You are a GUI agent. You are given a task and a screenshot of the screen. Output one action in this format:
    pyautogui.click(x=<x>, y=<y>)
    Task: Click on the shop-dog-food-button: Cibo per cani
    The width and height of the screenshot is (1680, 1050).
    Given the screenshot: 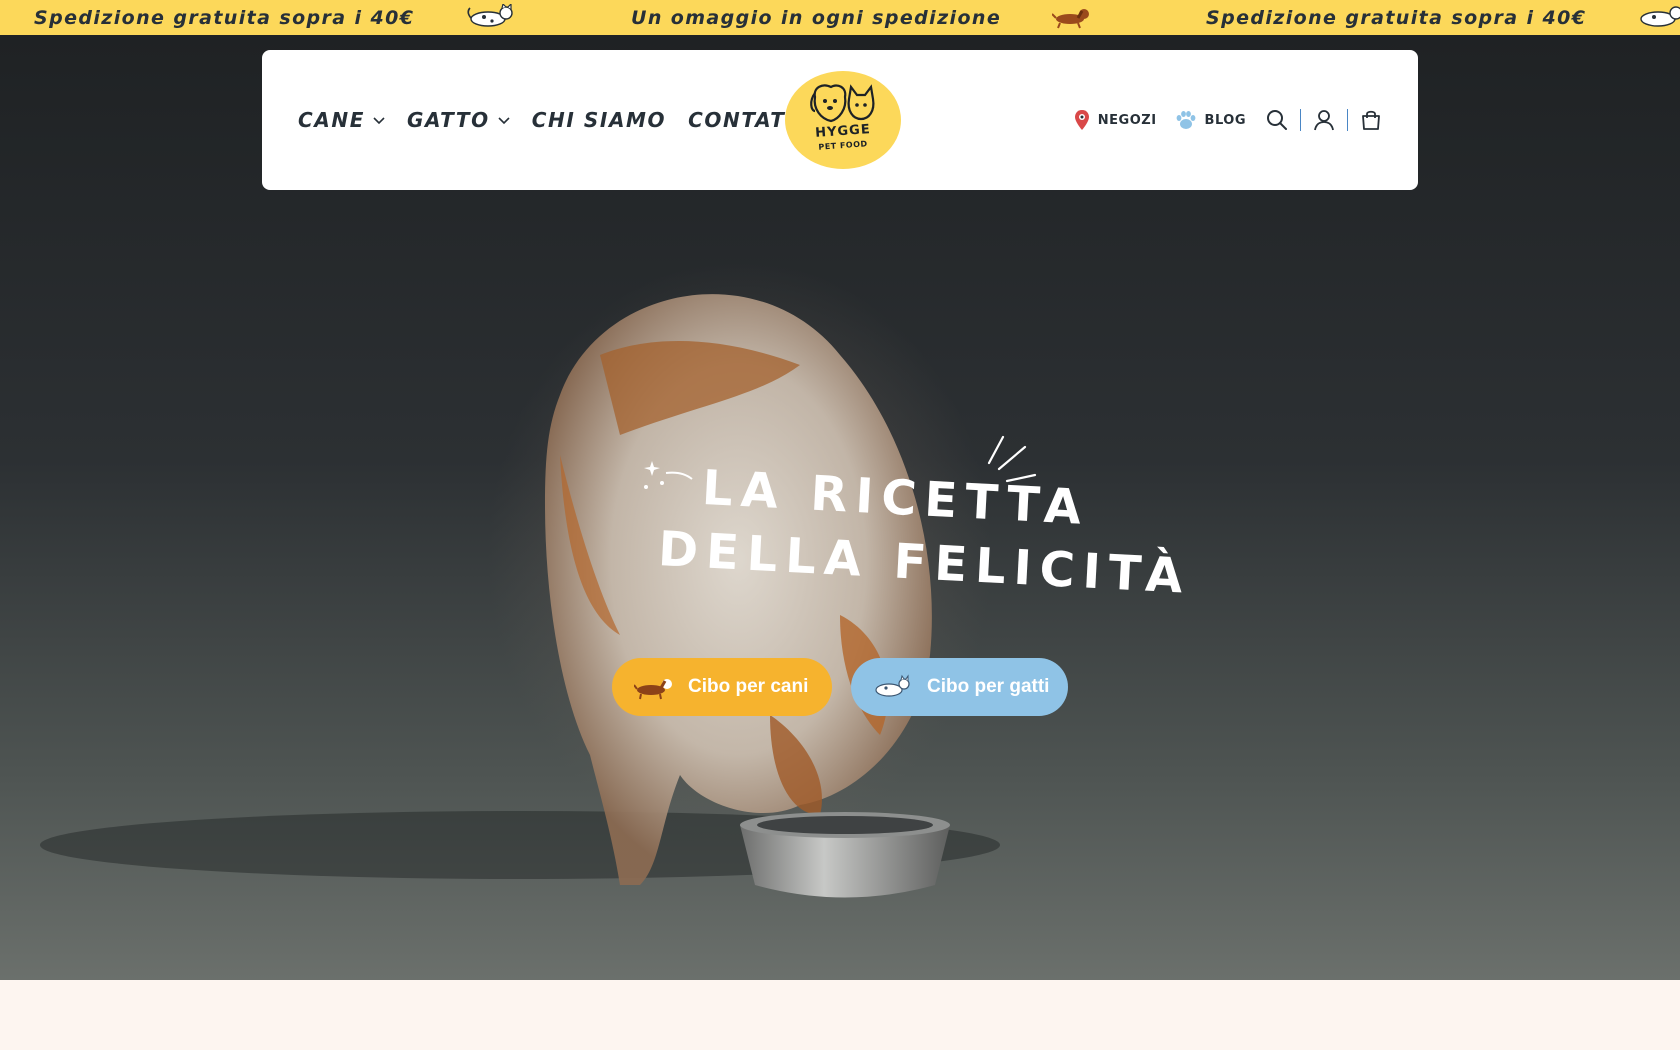 What is the action you would take?
    pyautogui.click(x=722, y=687)
    